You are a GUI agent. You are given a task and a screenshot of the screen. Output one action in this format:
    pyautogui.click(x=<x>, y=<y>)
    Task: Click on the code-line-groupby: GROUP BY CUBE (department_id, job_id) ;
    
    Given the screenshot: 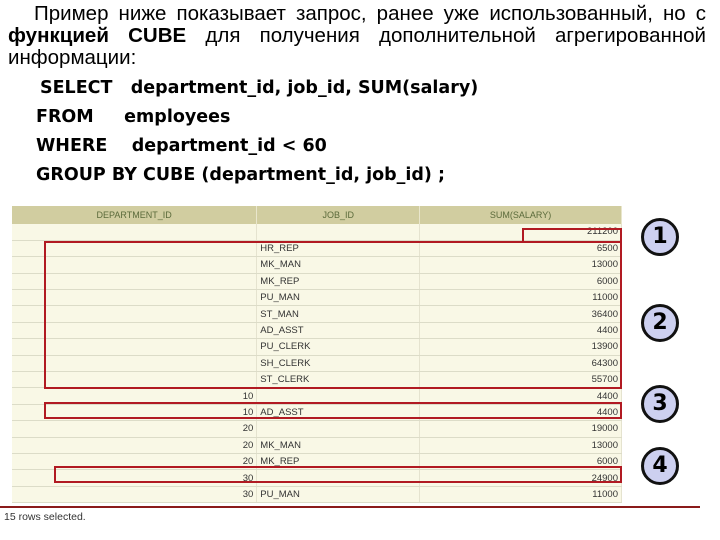 What is the action you would take?
    pyautogui.click(x=241, y=175)
    